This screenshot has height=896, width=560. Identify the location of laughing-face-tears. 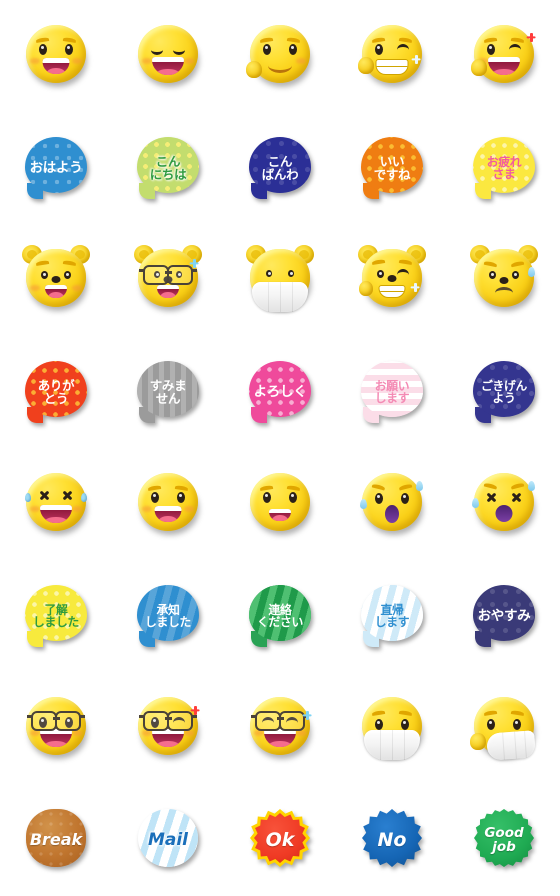
(56, 504).